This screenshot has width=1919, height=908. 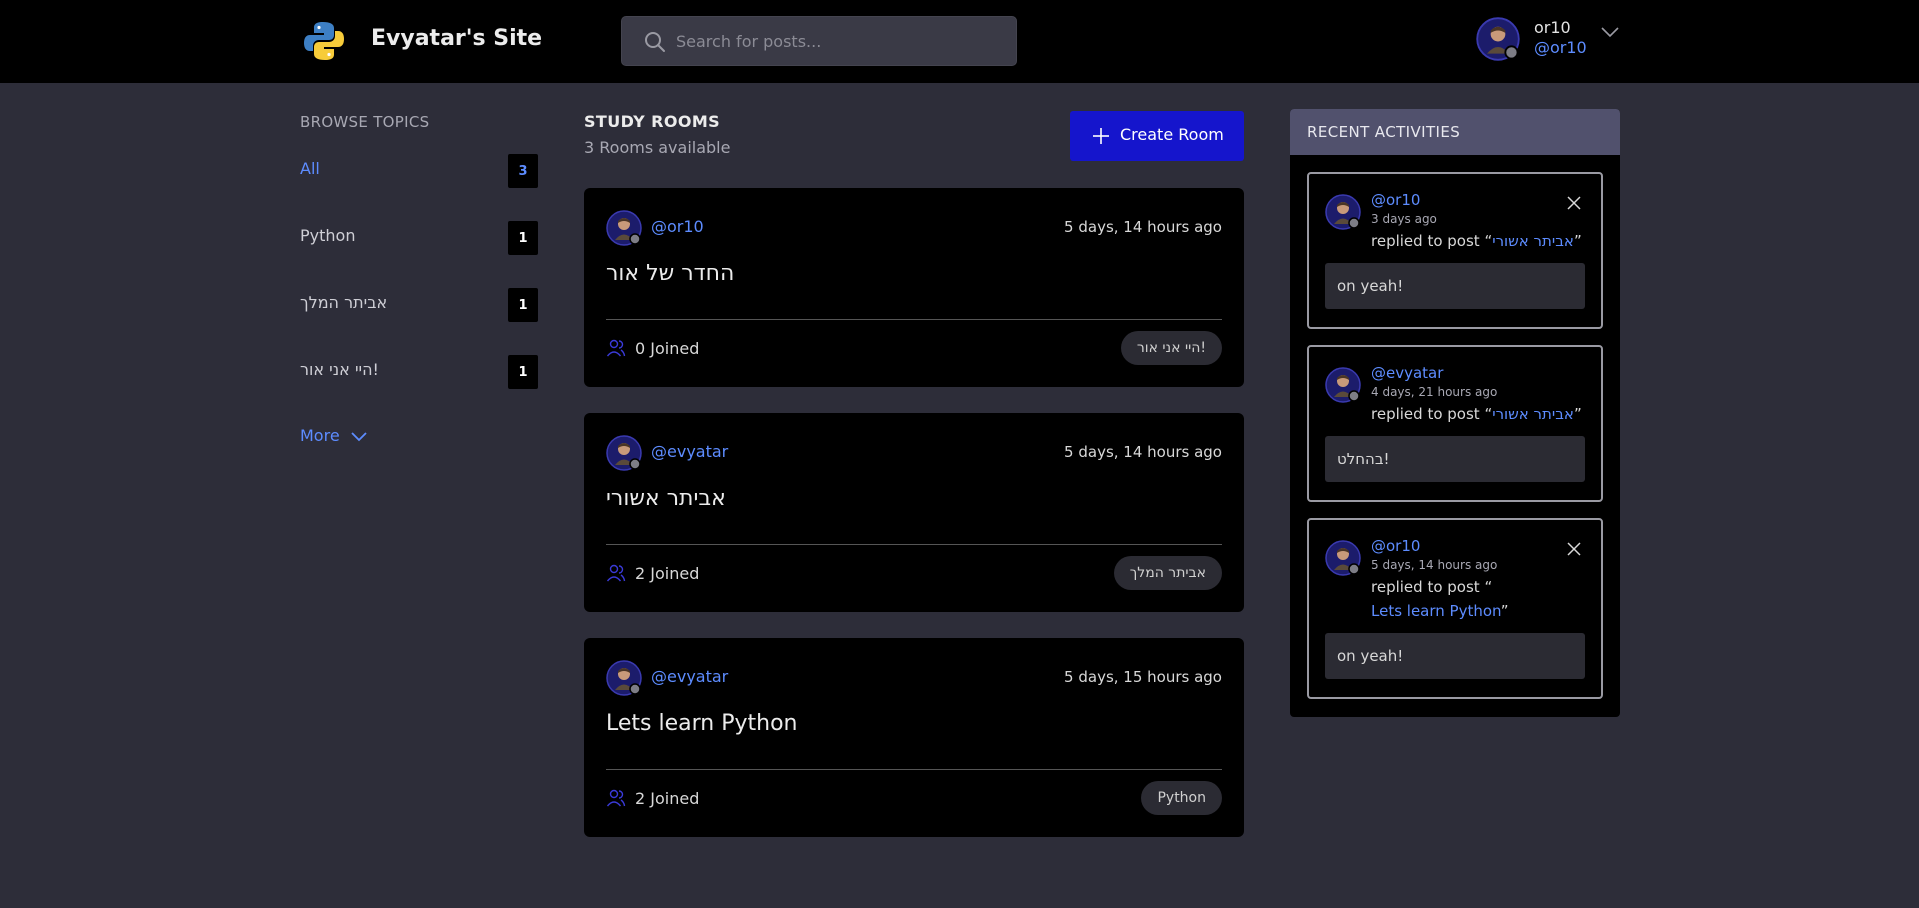 What do you see at coordinates (1143, 677) in the screenshot?
I see `room-time: 5 days, 15 hours ago` at bounding box center [1143, 677].